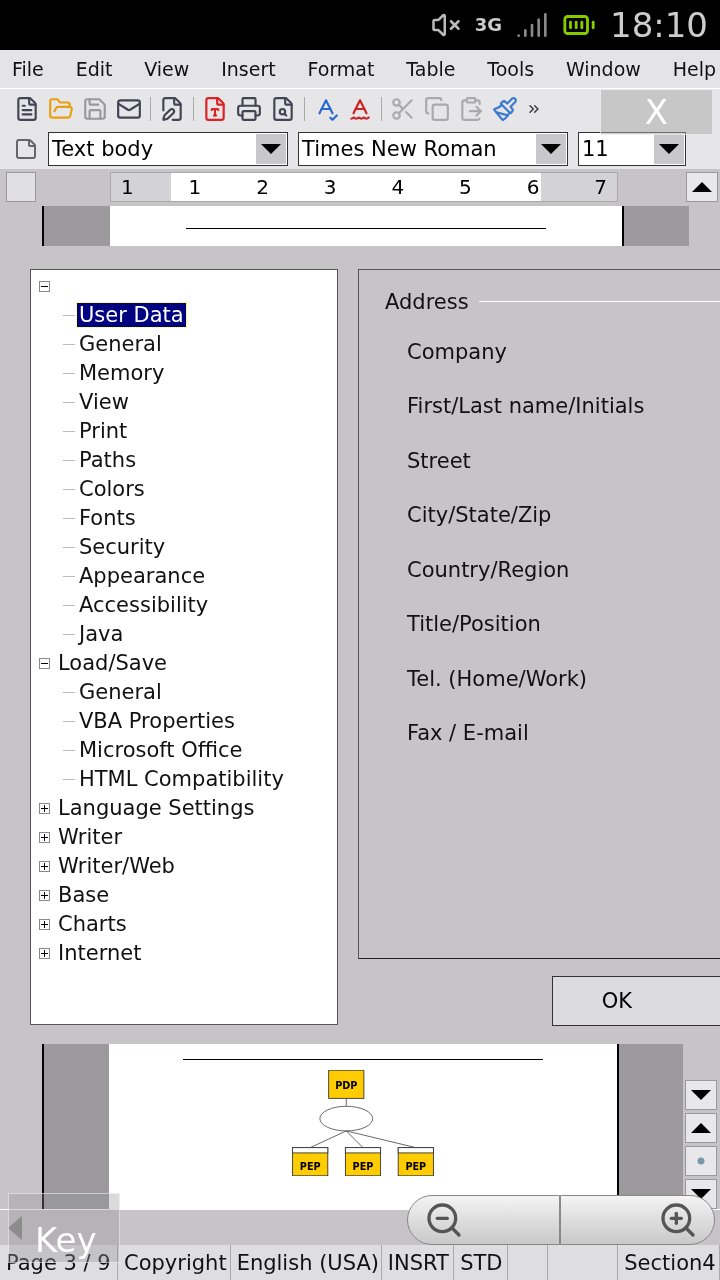  What do you see at coordinates (678, 1220) in the screenshot?
I see `zoom-in-icon` at bounding box center [678, 1220].